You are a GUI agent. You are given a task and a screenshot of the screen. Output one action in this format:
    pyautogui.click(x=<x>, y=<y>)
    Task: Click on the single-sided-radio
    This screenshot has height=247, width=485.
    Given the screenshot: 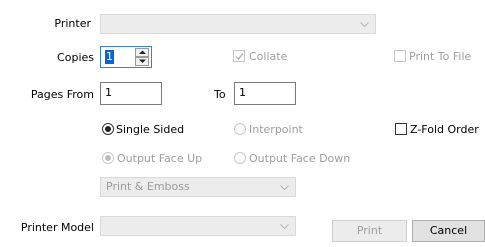 What is the action you would take?
    pyautogui.click(x=108, y=129)
    